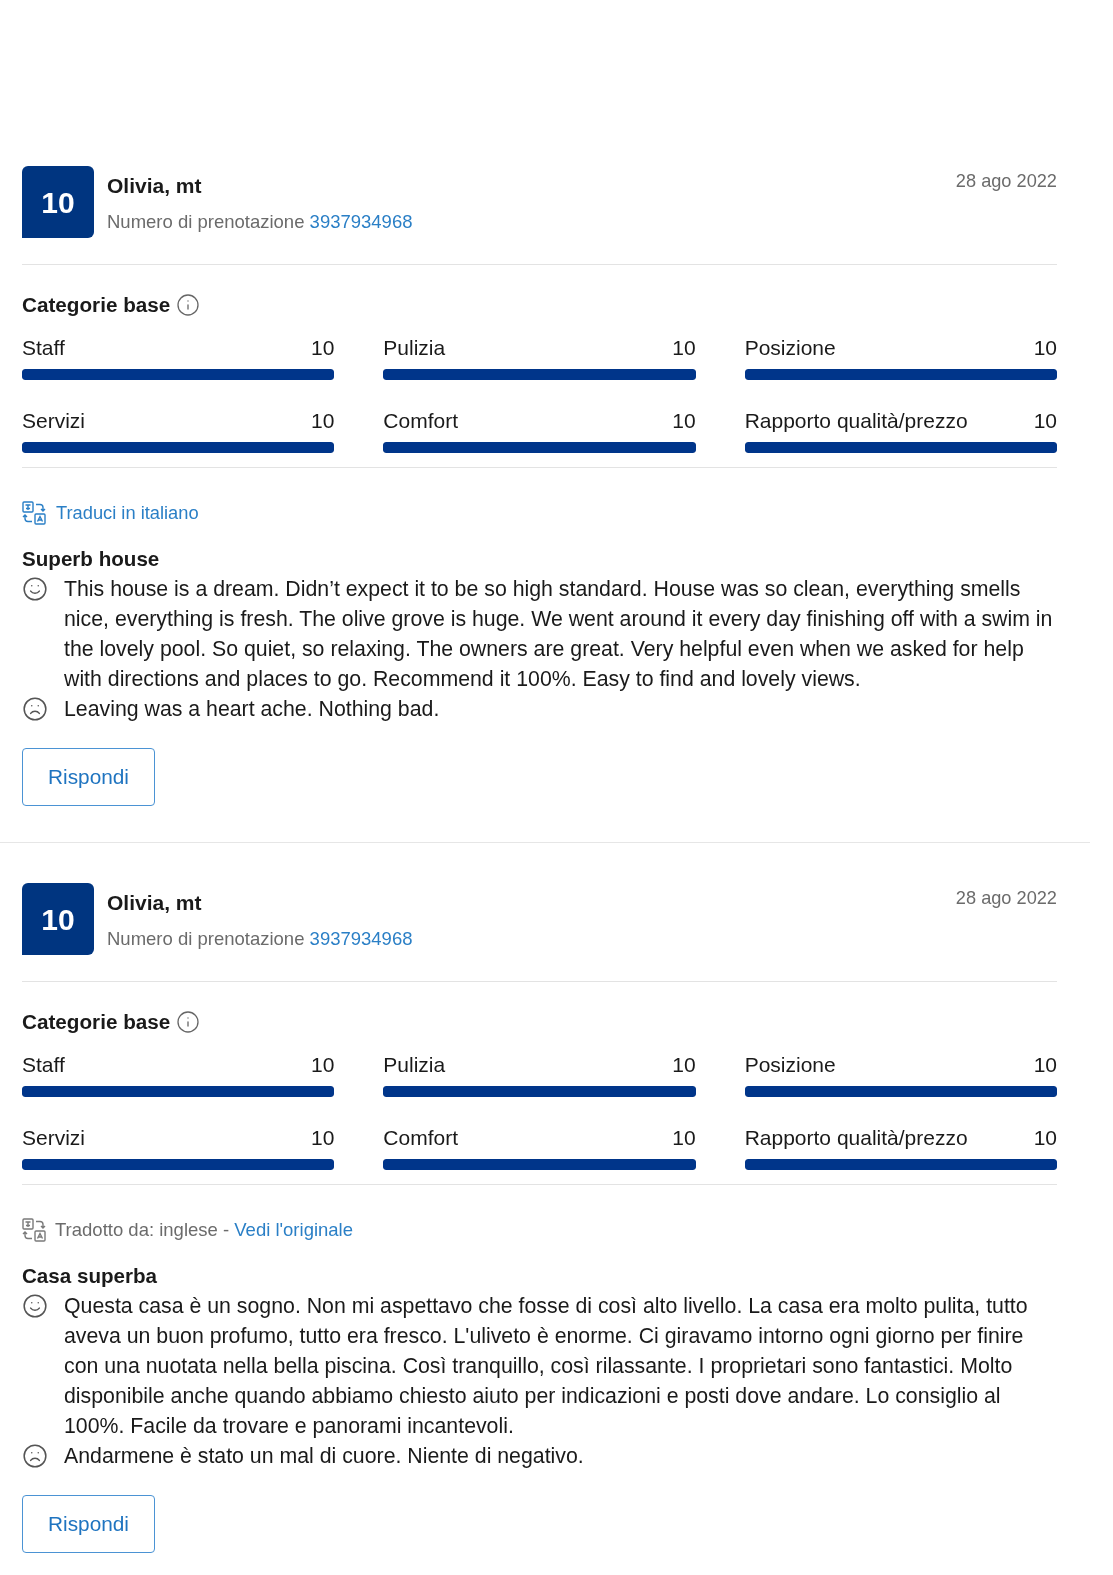  Describe the element at coordinates (90, 1276) in the screenshot. I see `review-title: Casa superba` at that location.